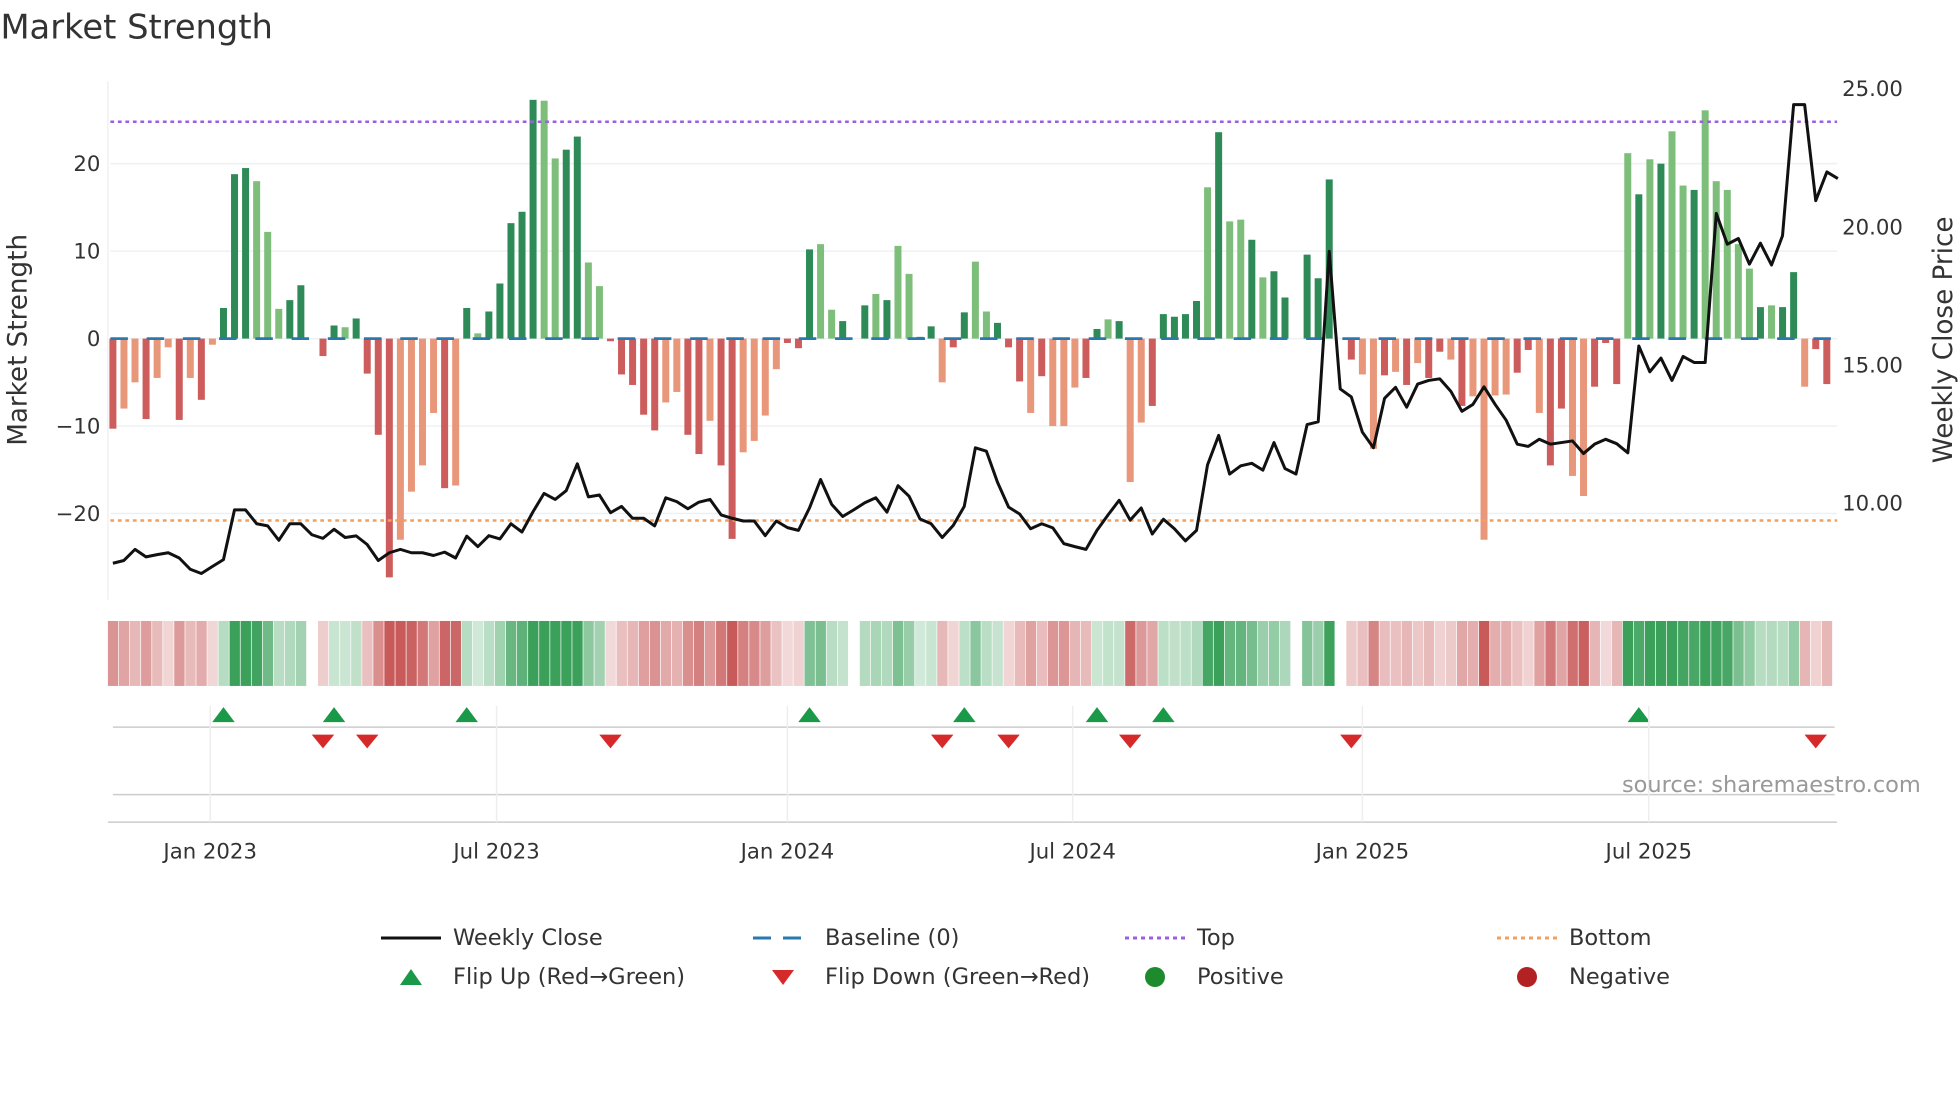 This screenshot has height=1102, width=1960. What do you see at coordinates (942, 741) in the screenshot?
I see `flip-down-marker` at bounding box center [942, 741].